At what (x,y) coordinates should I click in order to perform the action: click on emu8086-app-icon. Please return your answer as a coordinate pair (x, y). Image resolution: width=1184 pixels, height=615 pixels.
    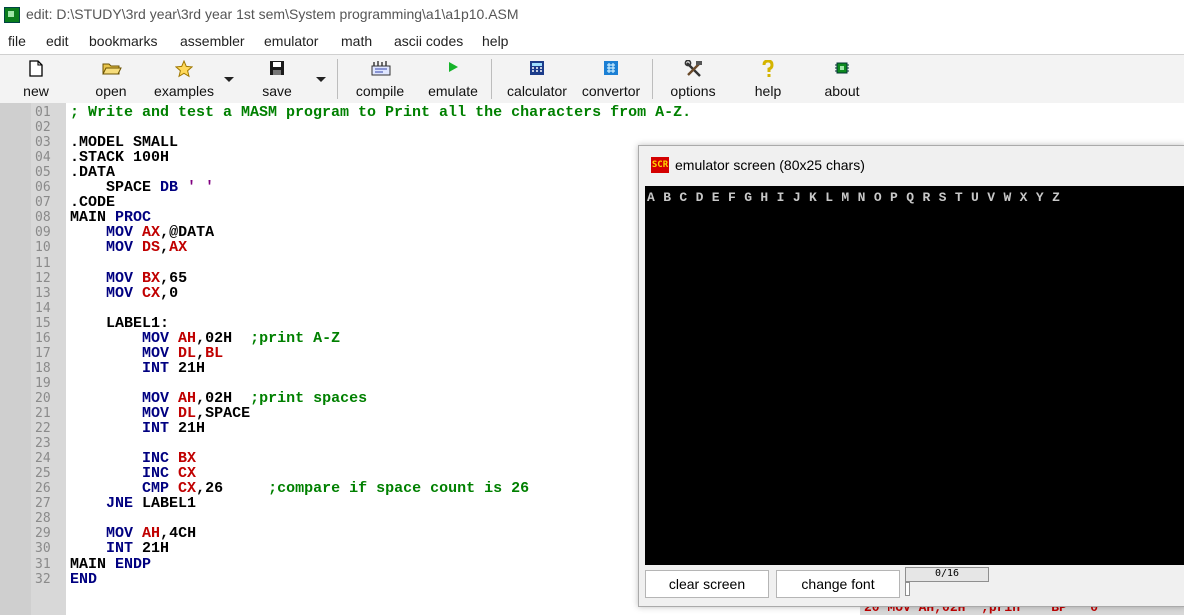
    Looking at the image, I should click on (12, 15).